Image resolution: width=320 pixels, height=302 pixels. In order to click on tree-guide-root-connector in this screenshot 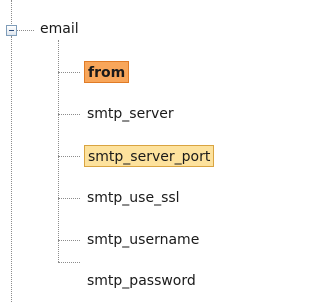, I will do `click(25, 30)`.